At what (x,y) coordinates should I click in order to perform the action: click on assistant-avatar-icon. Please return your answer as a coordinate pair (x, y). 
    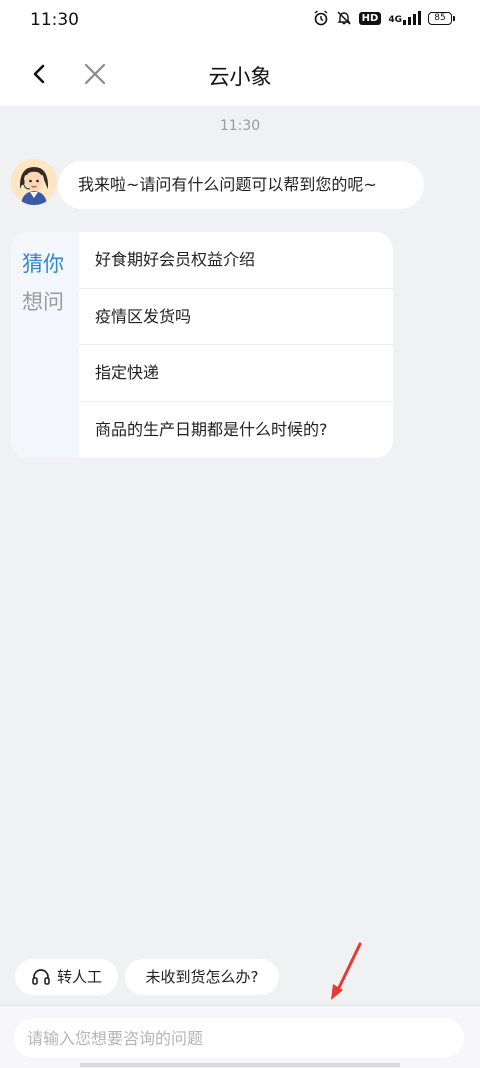
    Looking at the image, I should click on (34, 182).